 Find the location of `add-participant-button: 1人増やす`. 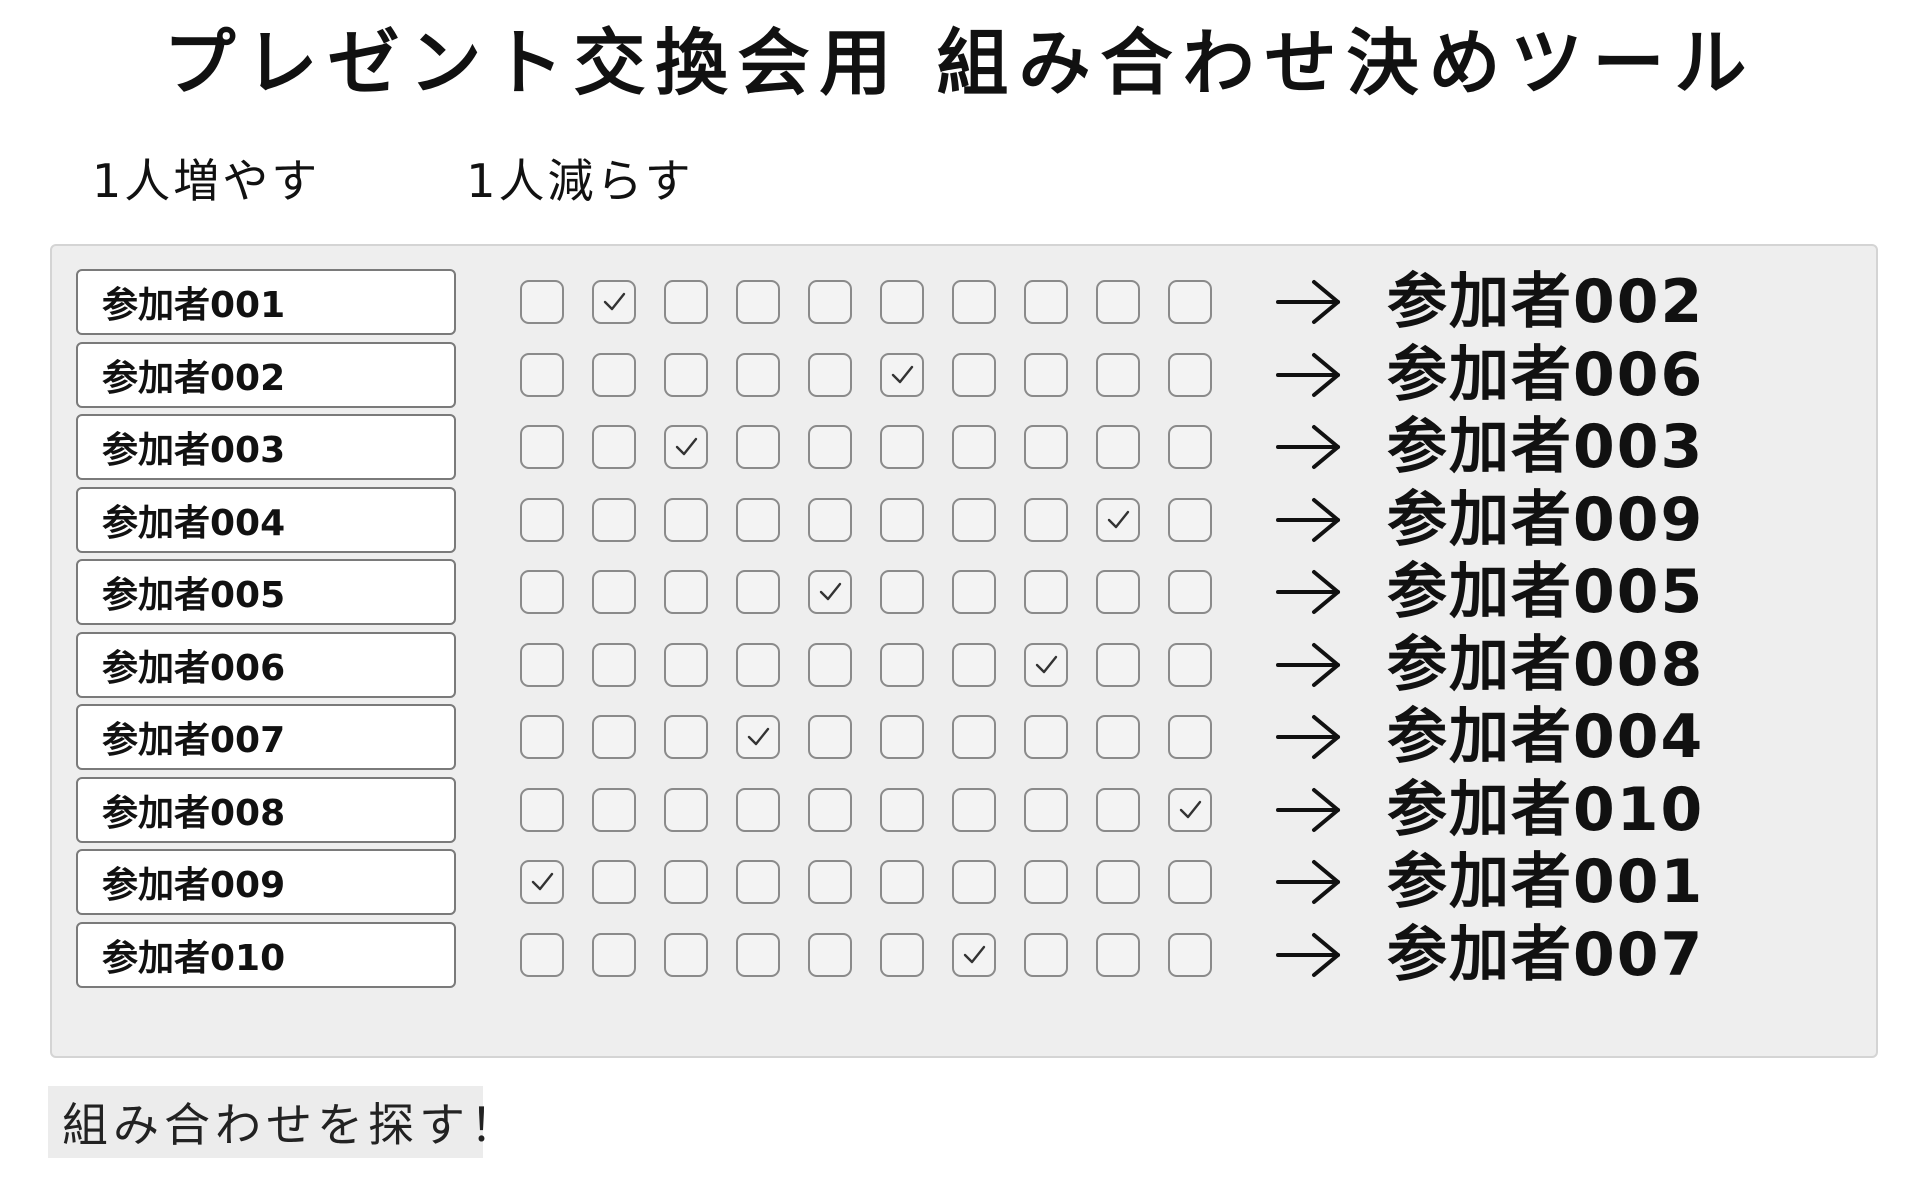

add-participant-button: 1人増やす is located at coordinates (206, 181).